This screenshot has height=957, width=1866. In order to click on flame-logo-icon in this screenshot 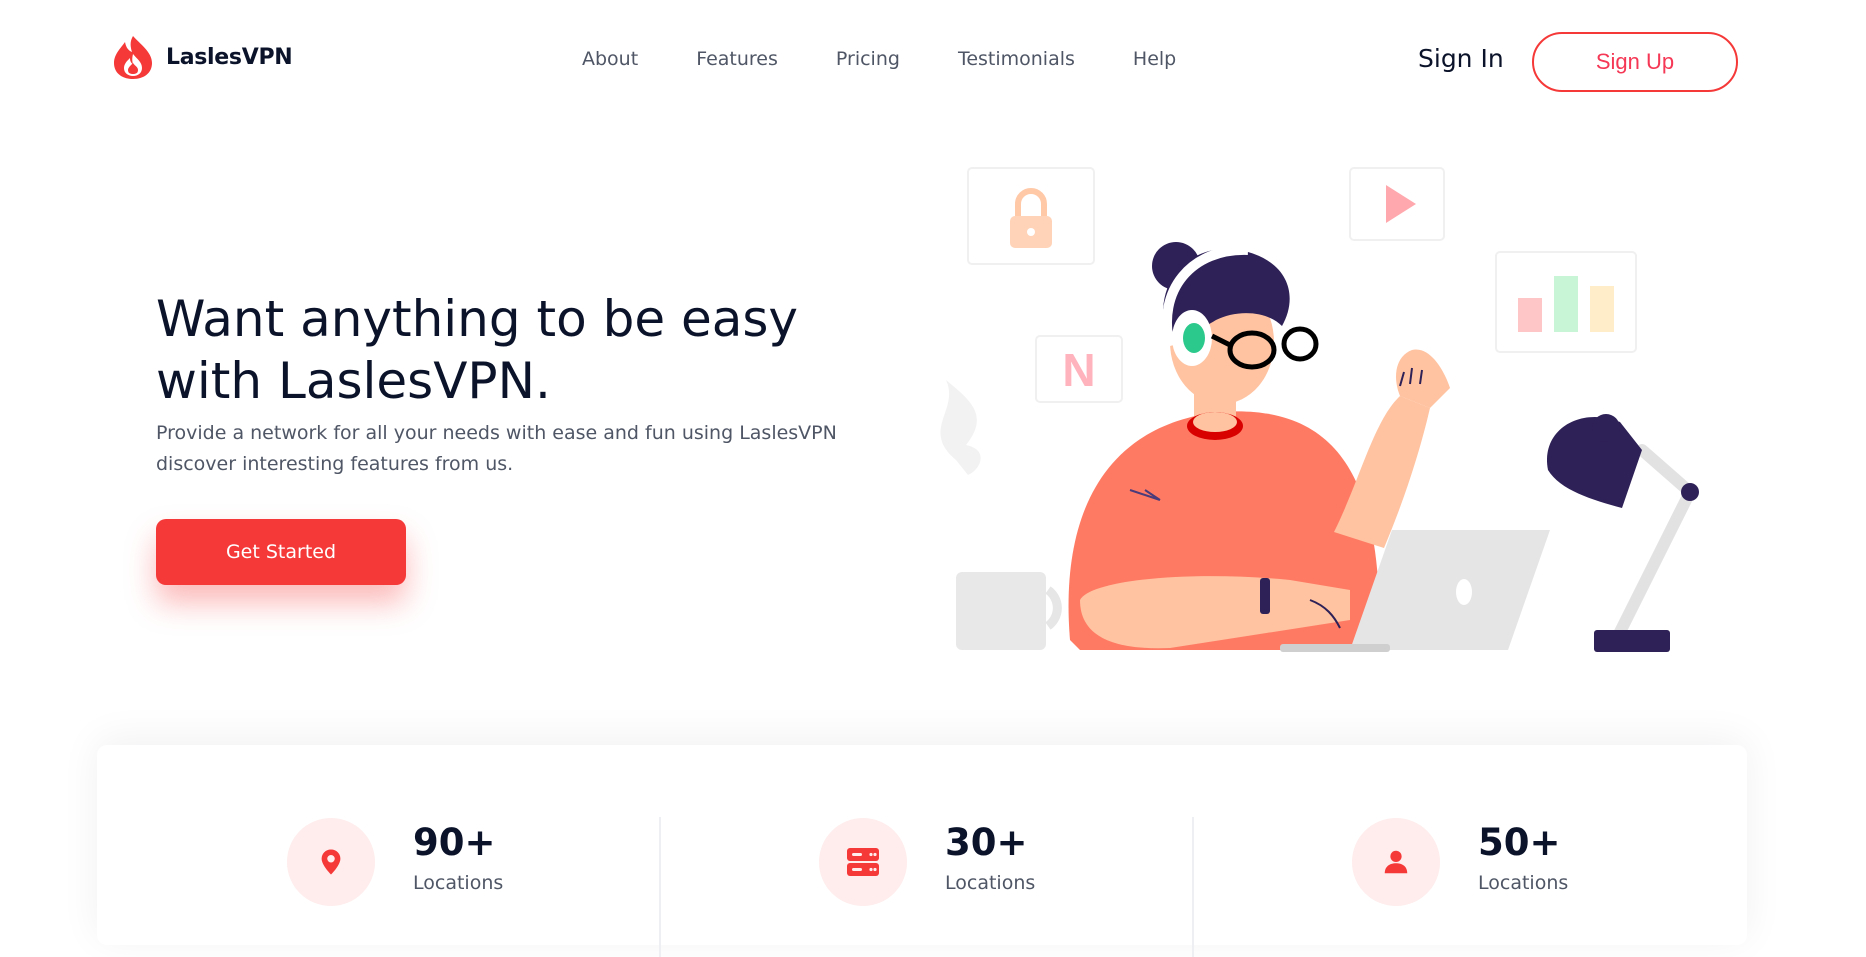, I will do `click(133, 57)`.